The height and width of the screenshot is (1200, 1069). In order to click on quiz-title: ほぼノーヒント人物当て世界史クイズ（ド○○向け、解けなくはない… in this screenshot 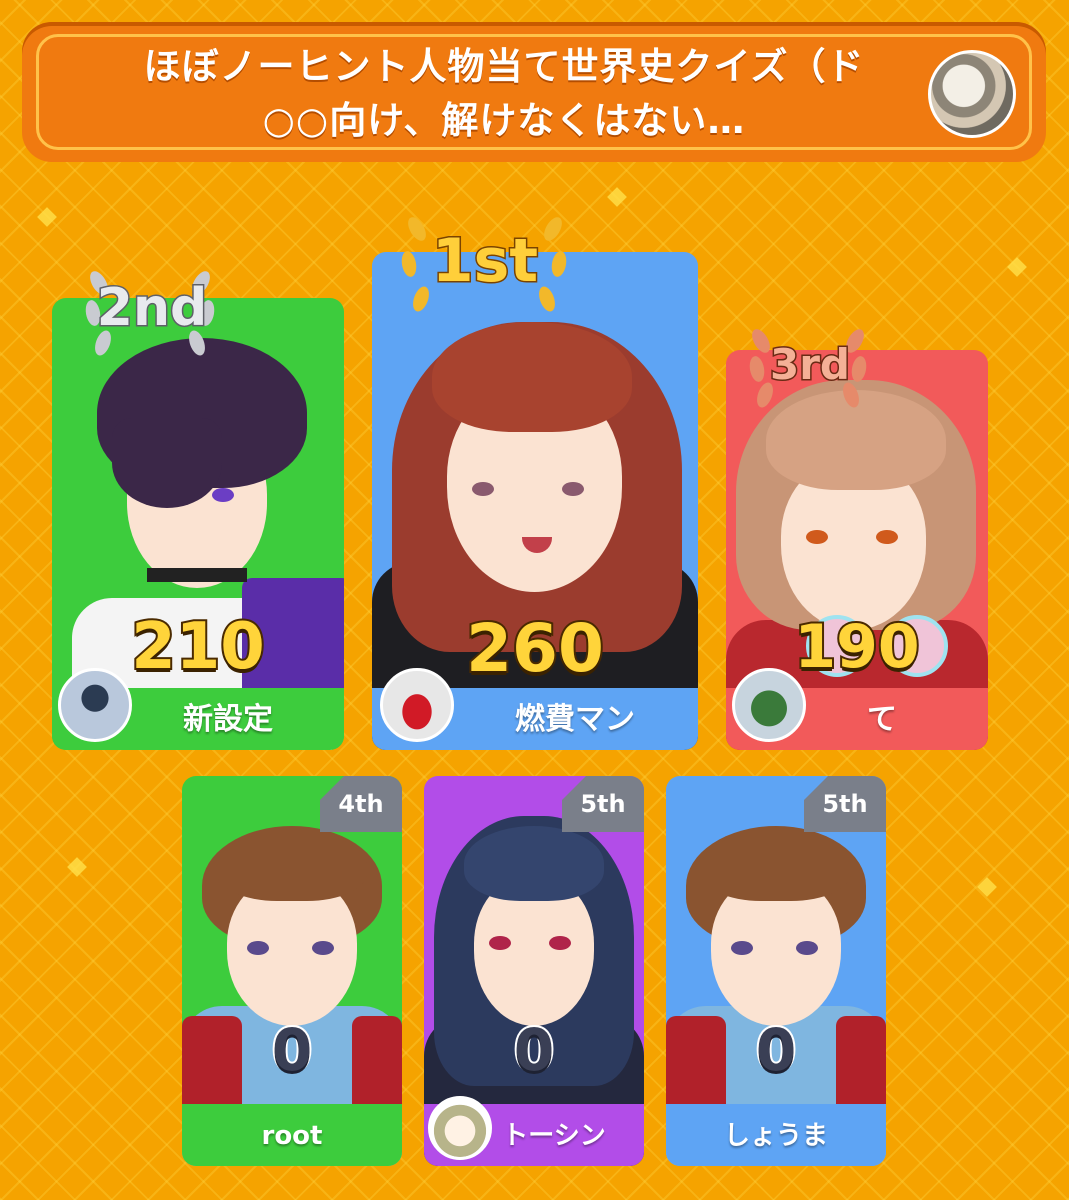, I will do `click(504, 93)`.